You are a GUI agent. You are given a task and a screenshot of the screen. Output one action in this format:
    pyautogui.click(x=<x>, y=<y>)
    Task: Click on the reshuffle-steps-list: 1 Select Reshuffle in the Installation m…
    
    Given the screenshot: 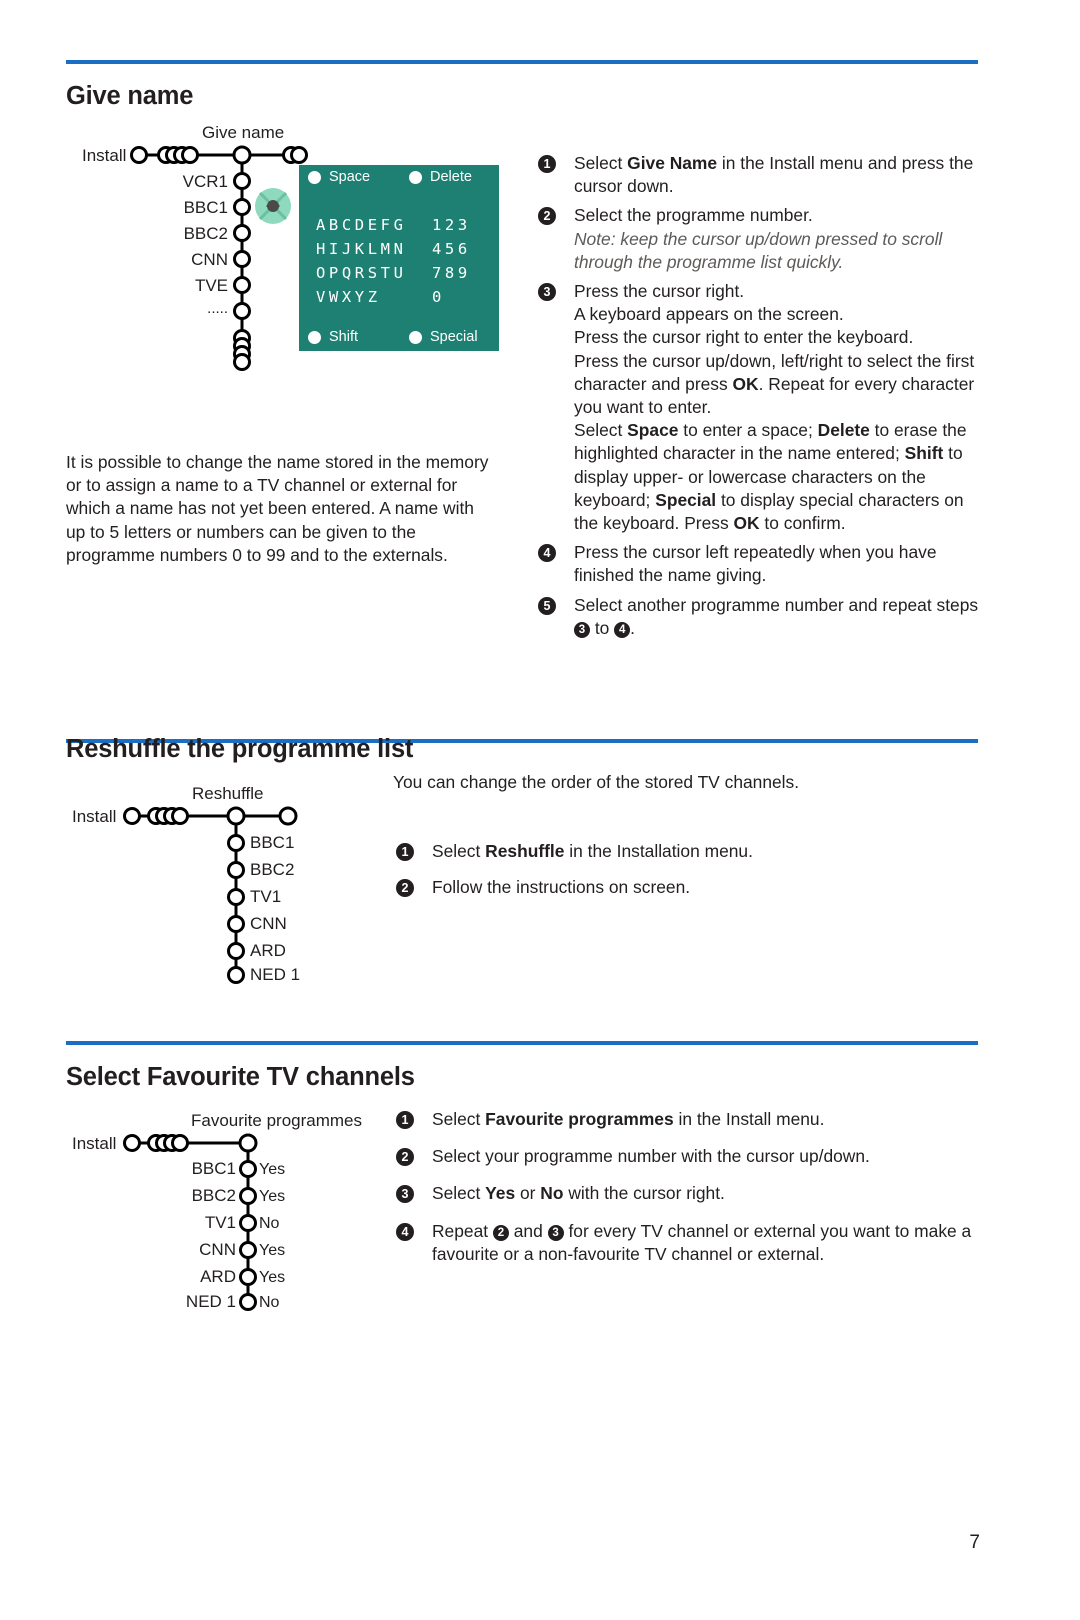 What is the action you would take?
    pyautogui.click(x=676, y=869)
    